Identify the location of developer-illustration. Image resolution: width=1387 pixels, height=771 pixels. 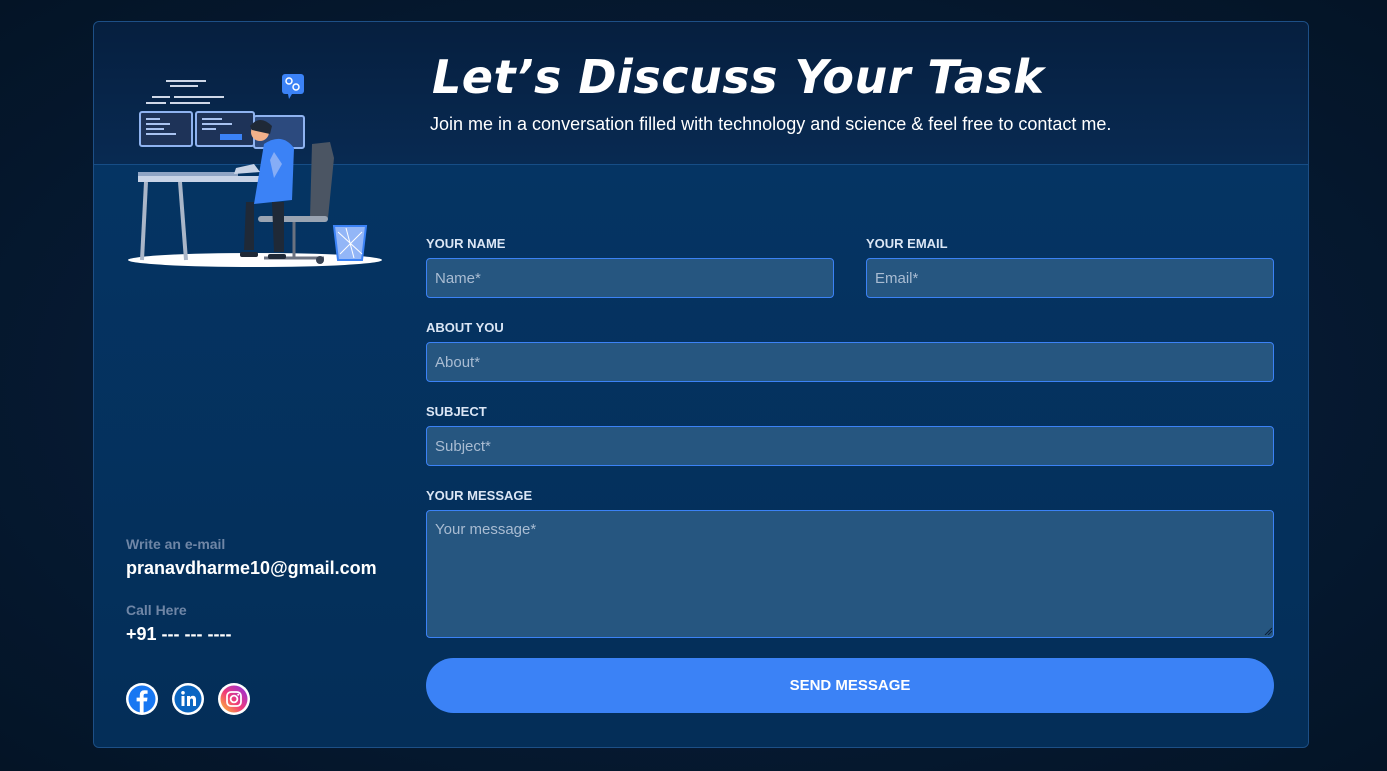
(255, 170).